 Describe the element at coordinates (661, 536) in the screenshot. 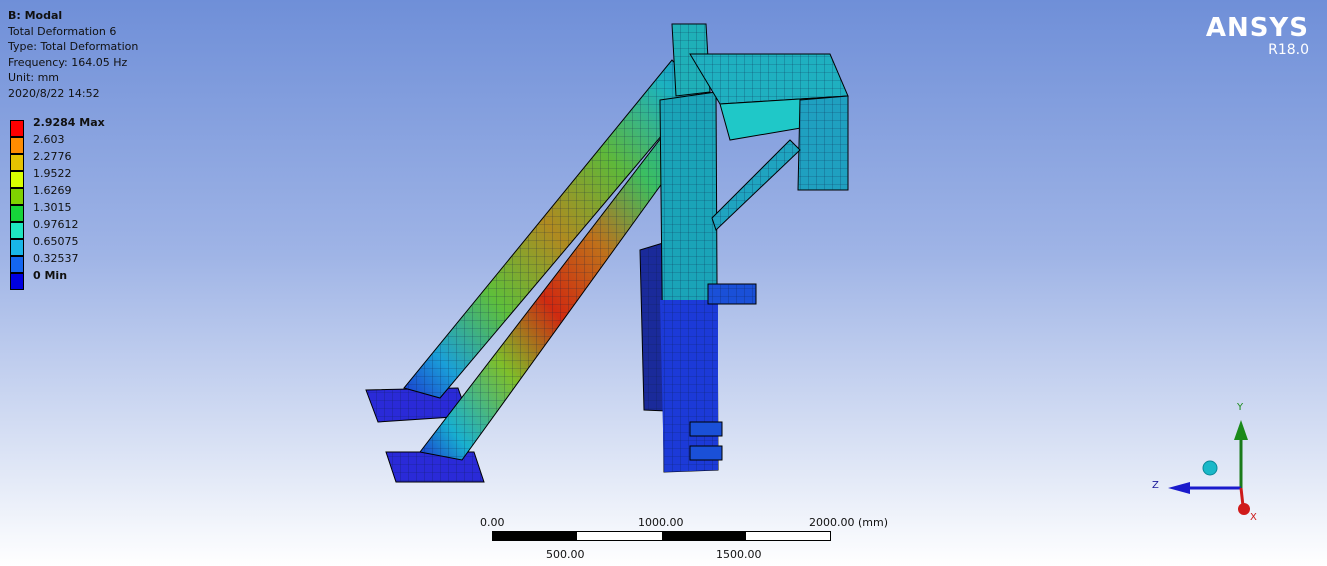

I see `scale-bar` at that location.